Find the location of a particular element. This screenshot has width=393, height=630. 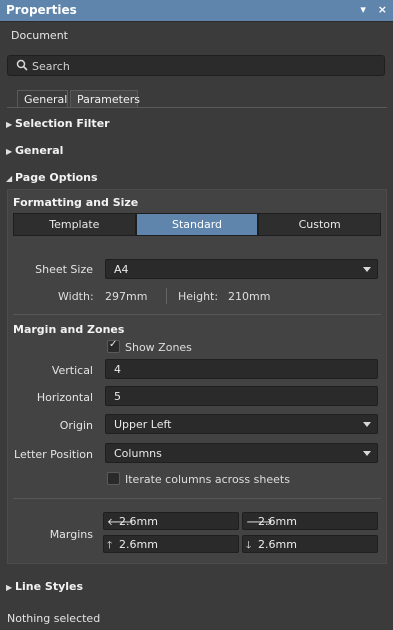

sheet-size-label: Sheet Size is located at coordinates (64, 269).